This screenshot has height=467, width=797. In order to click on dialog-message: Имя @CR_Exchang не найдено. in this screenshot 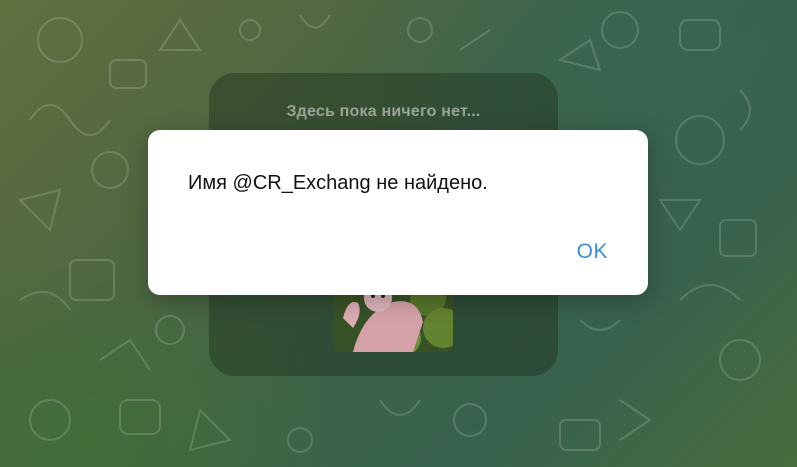, I will do `click(338, 183)`.